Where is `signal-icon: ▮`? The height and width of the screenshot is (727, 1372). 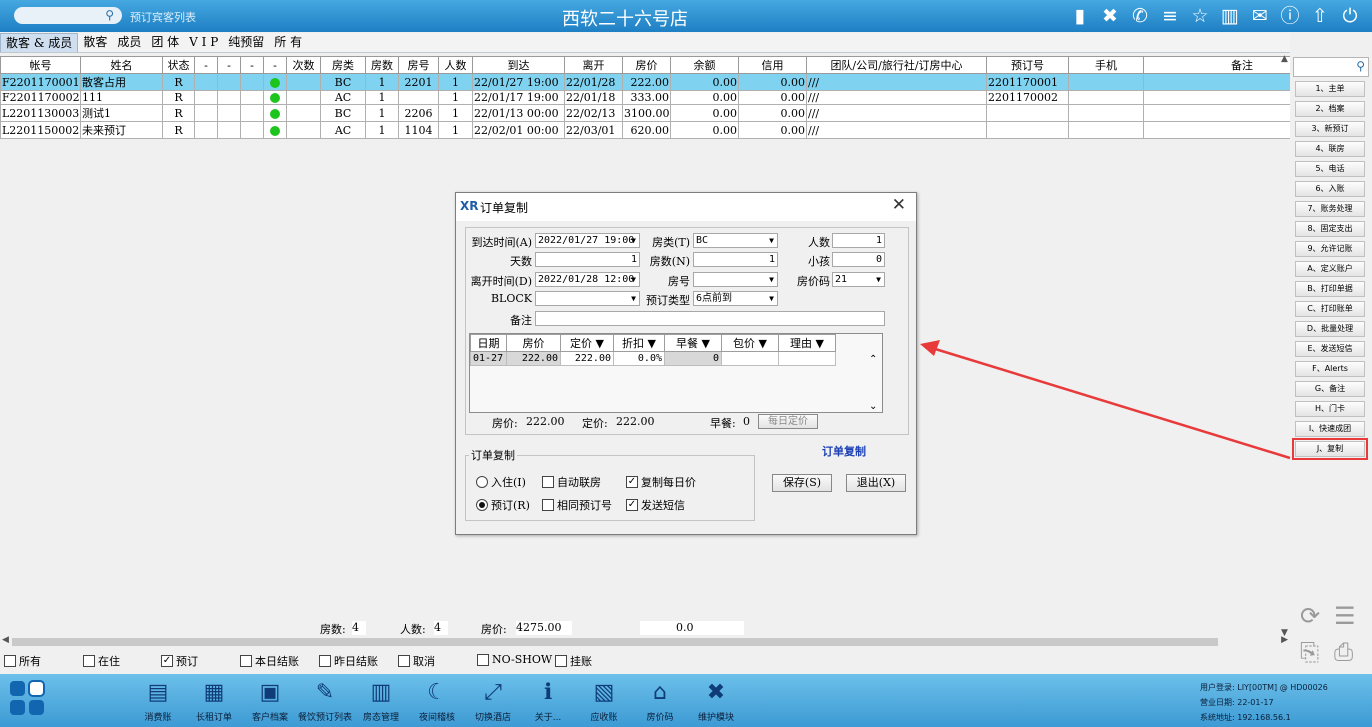 signal-icon: ▮ is located at coordinates (1080, 16).